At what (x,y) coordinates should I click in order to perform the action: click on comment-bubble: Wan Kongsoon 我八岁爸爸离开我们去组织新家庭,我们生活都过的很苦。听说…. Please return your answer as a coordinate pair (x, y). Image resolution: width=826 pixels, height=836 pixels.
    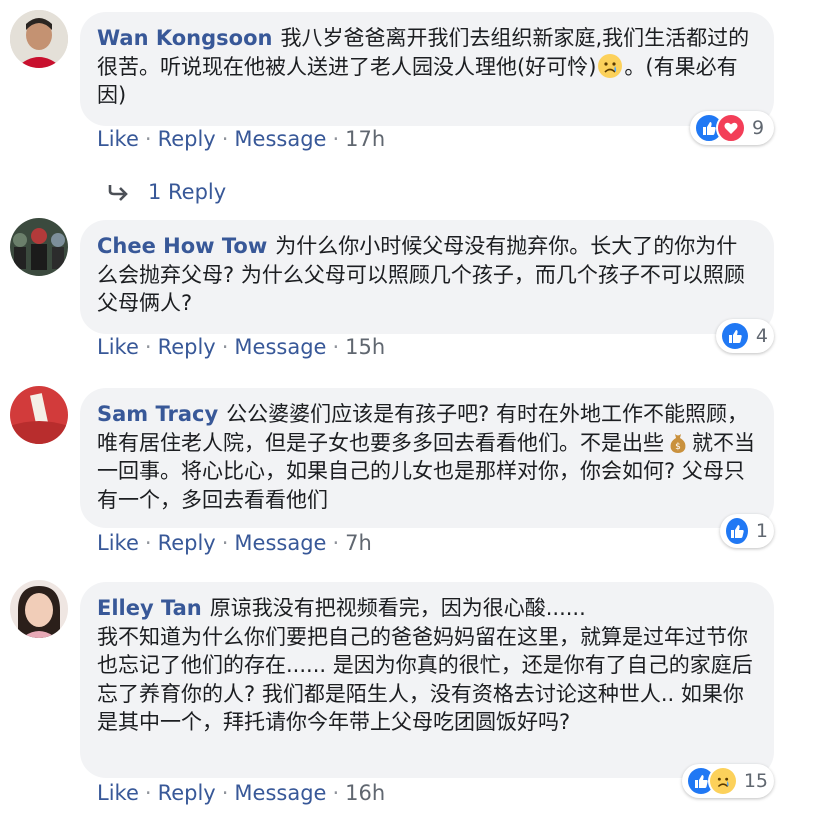
    Looking at the image, I should click on (427, 69).